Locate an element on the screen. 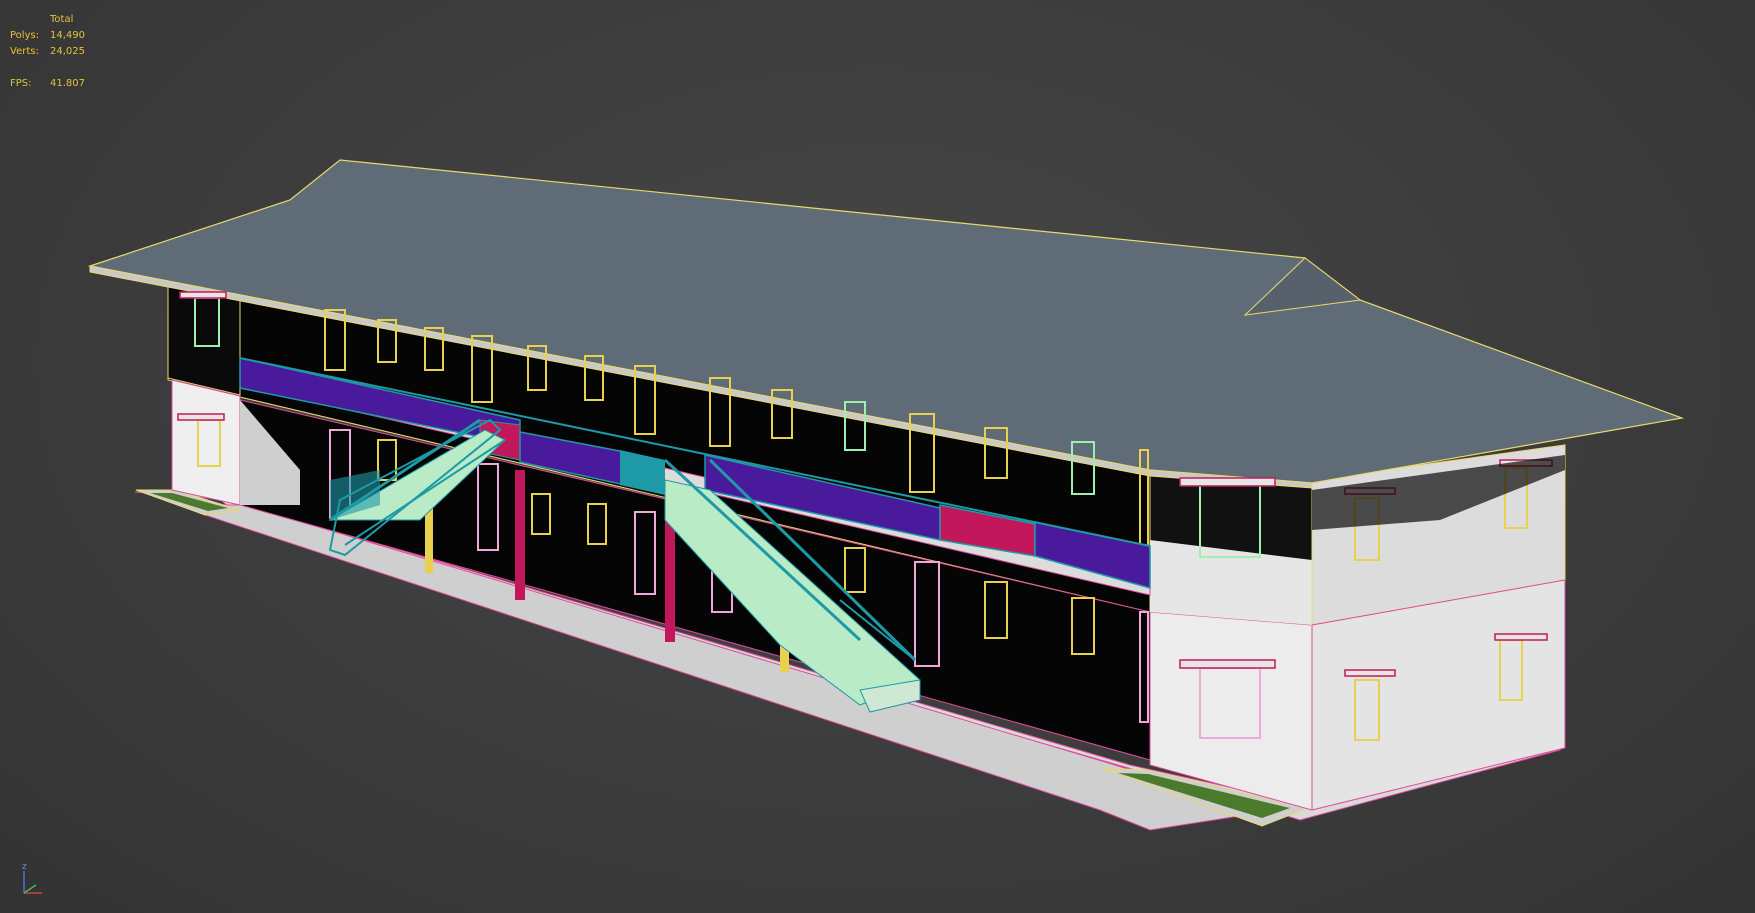 This screenshot has width=1755, height=913. stats-header: Total is located at coordinates (62, 19).